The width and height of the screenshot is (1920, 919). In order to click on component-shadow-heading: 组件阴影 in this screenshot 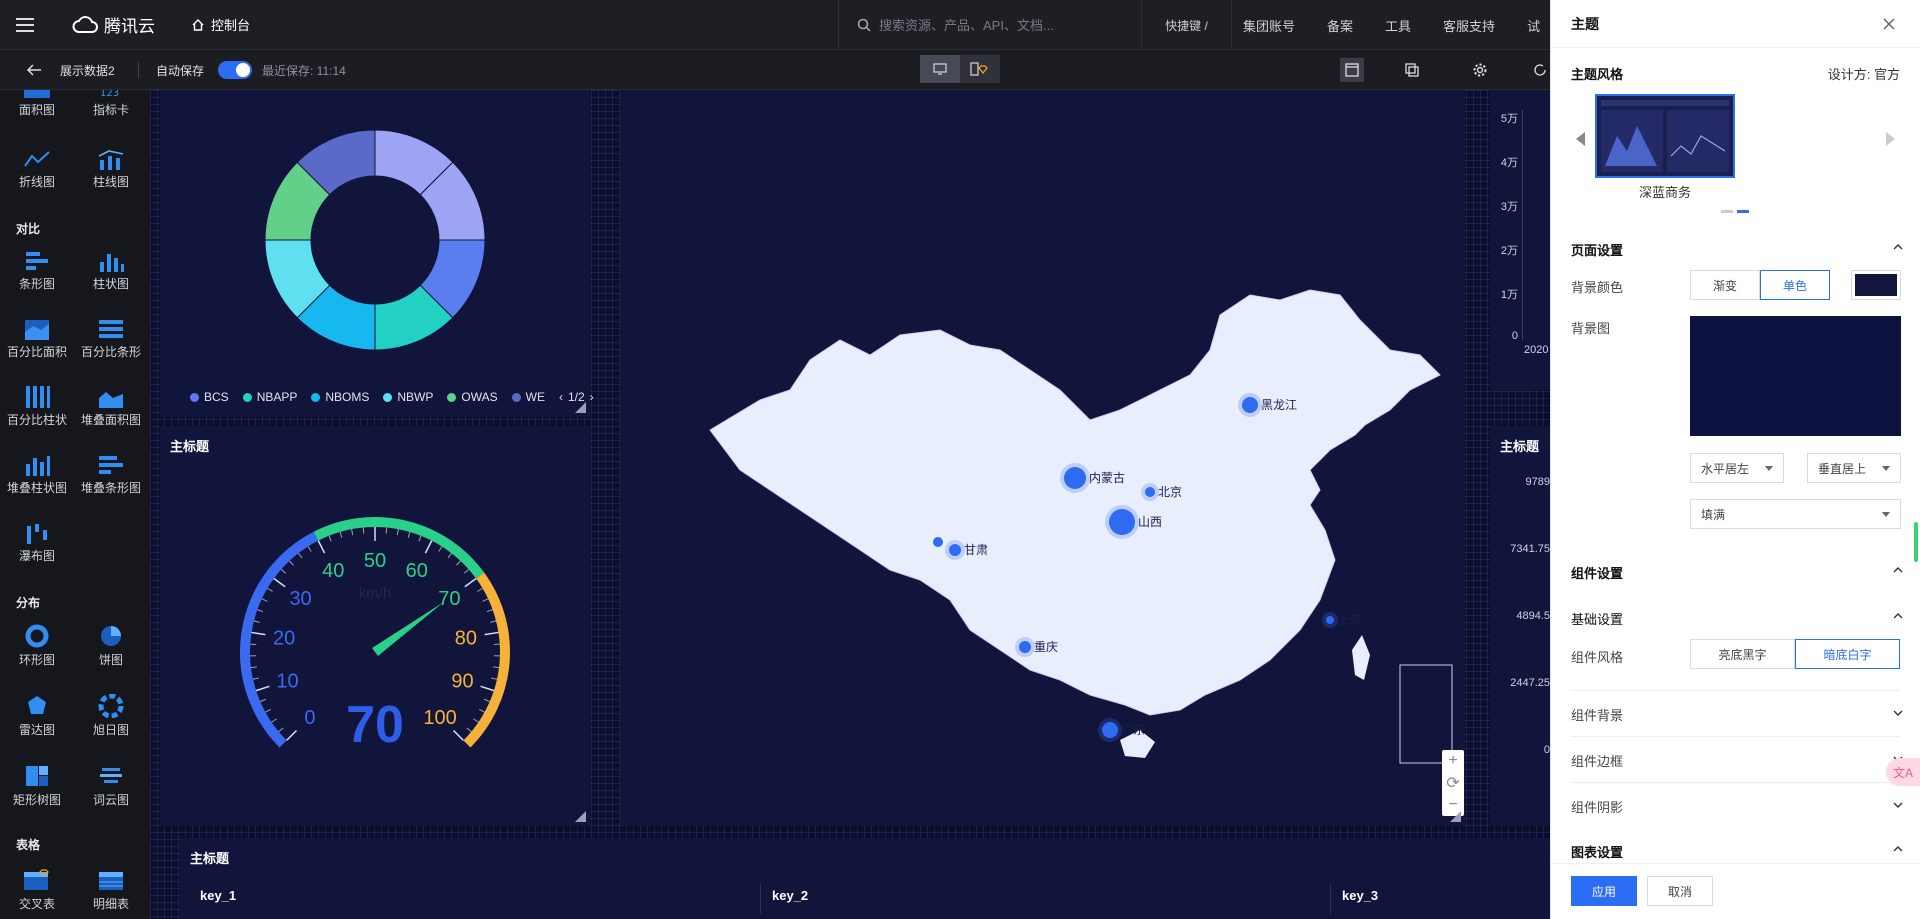, I will do `click(1597, 806)`.